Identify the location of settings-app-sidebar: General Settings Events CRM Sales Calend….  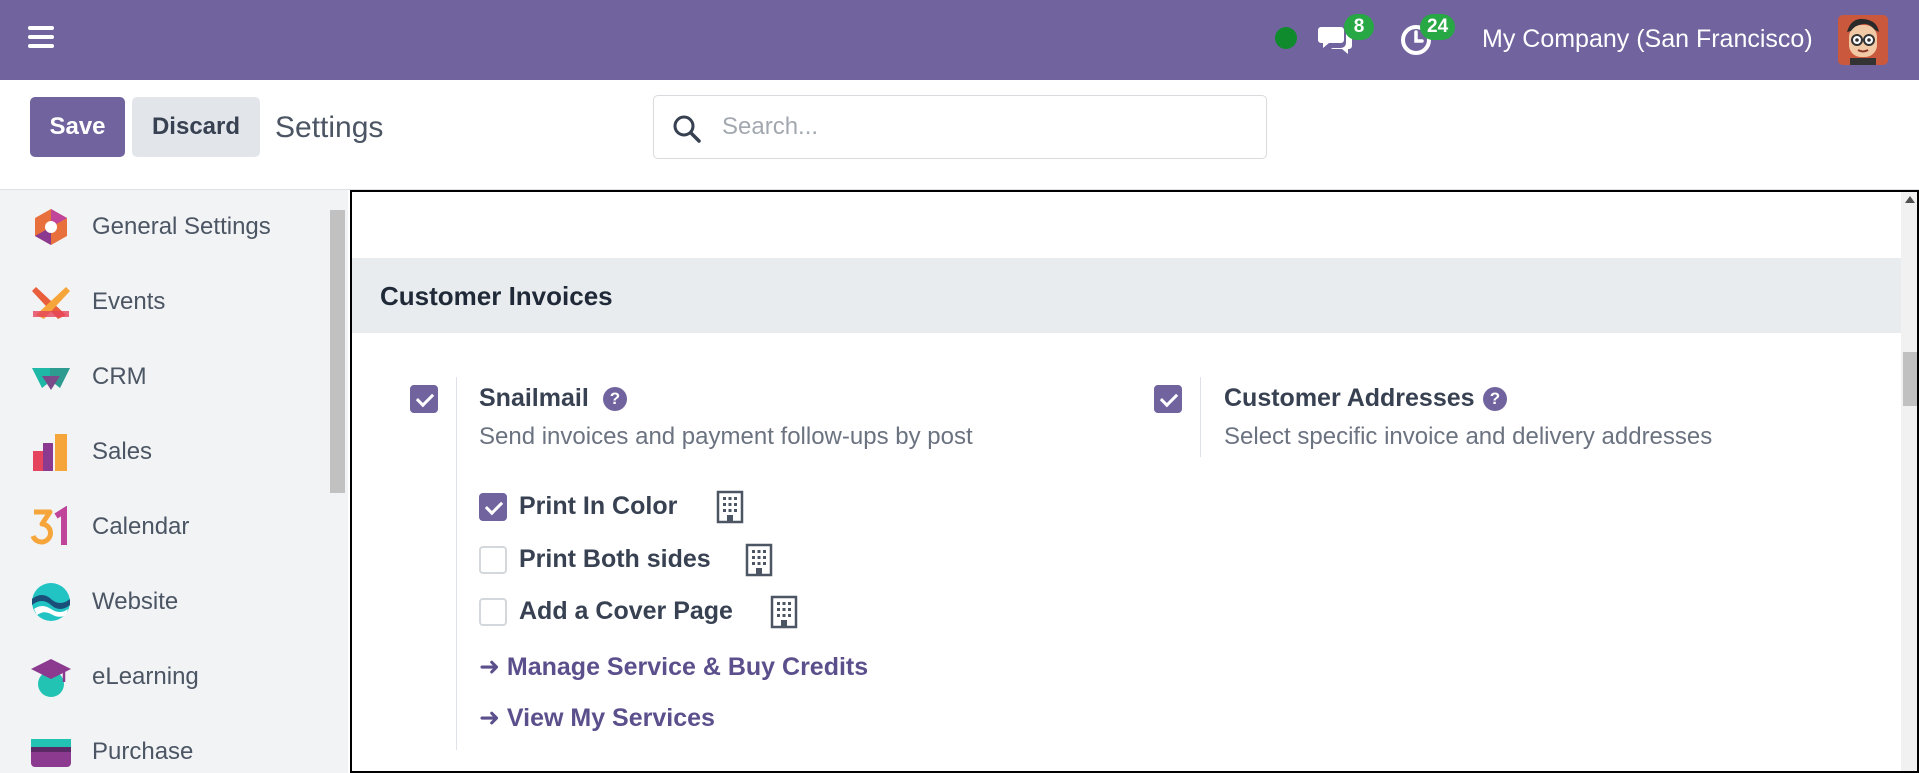
(174, 481).